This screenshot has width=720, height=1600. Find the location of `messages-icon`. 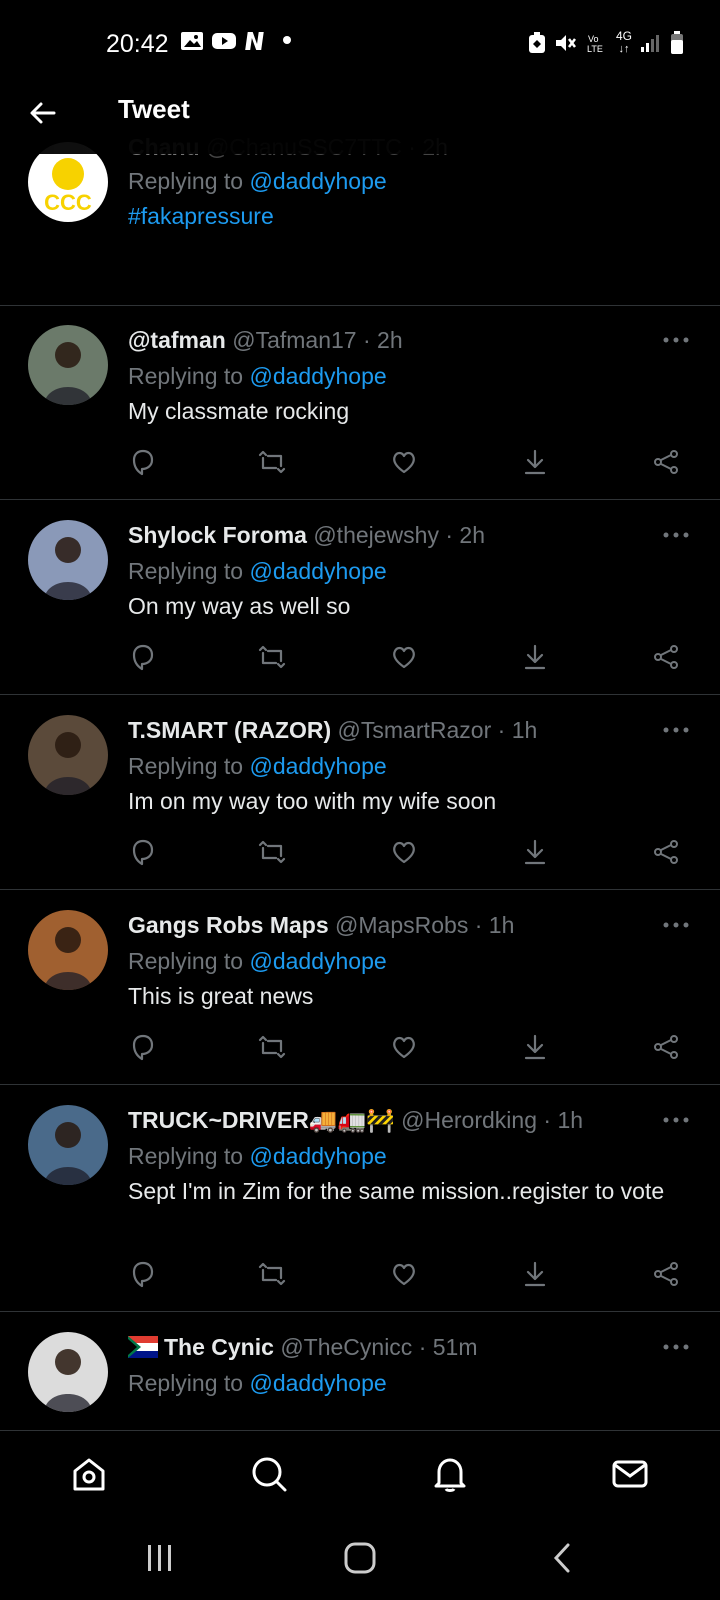

messages-icon is located at coordinates (630, 1474).